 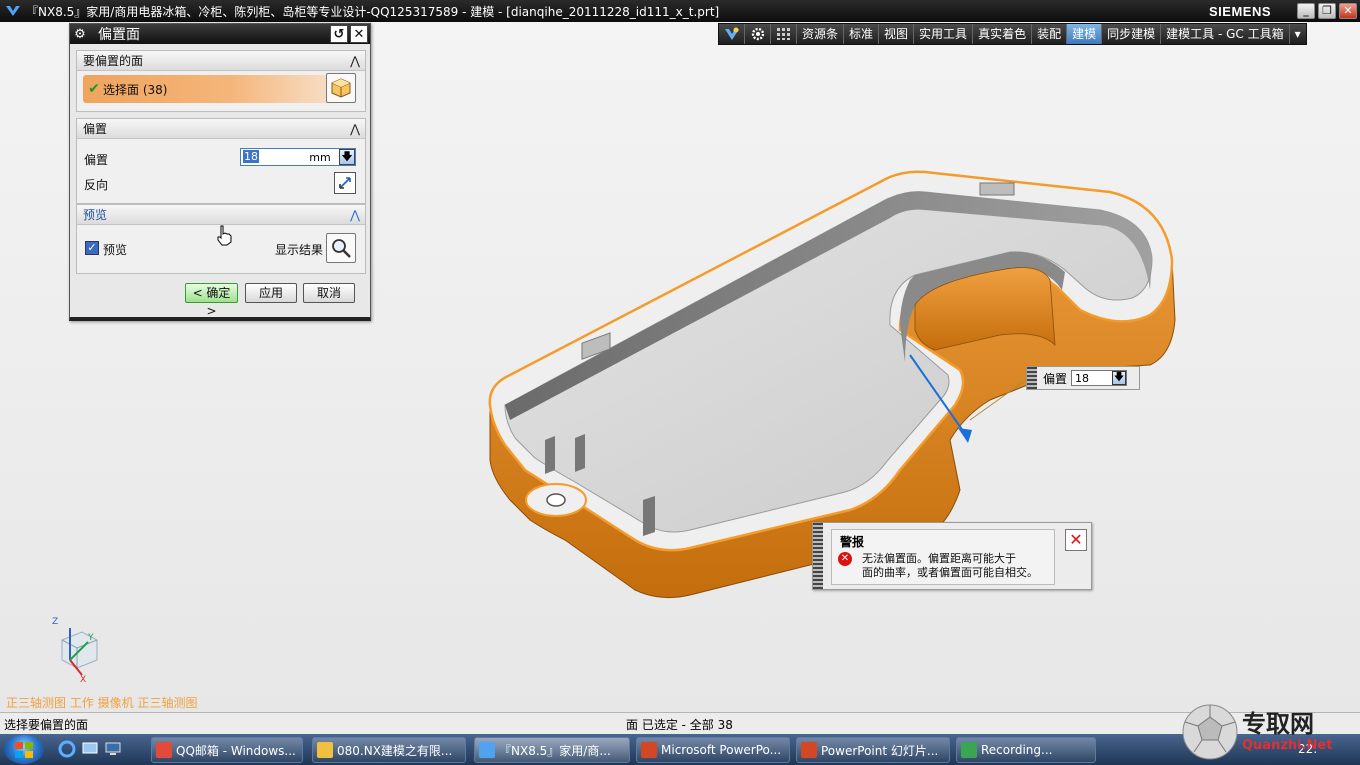 What do you see at coordinates (220, 34) in the screenshot?
I see `dialog-title-bar: ⚙ 偏置面 ↺ ✕` at bounding box center [220, 34].